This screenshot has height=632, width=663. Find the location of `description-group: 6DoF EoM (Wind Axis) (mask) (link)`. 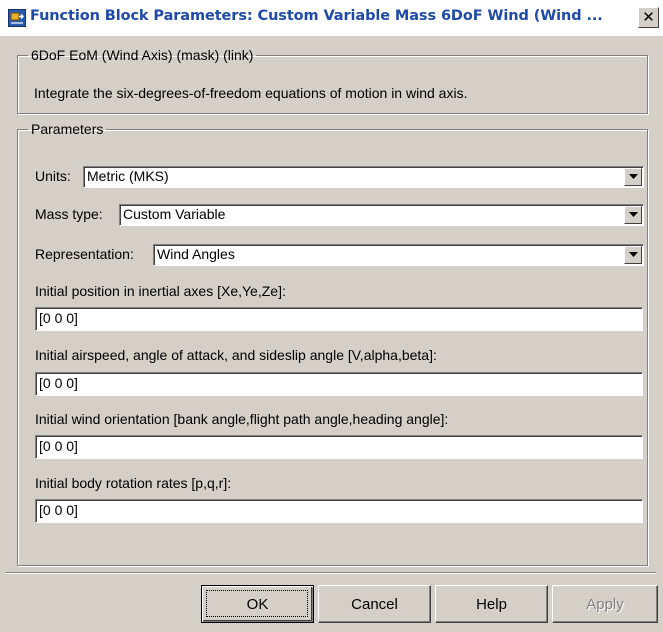

description-group: 6DoF EoM (Wind Axis) (mask) (link) is located at coordinates (332, 80).